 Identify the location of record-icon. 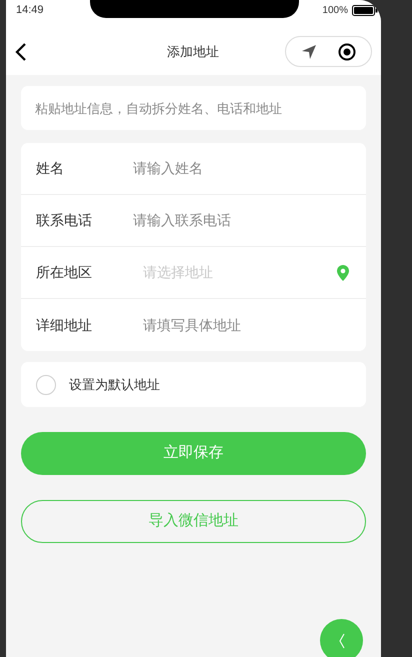
(347, 51).